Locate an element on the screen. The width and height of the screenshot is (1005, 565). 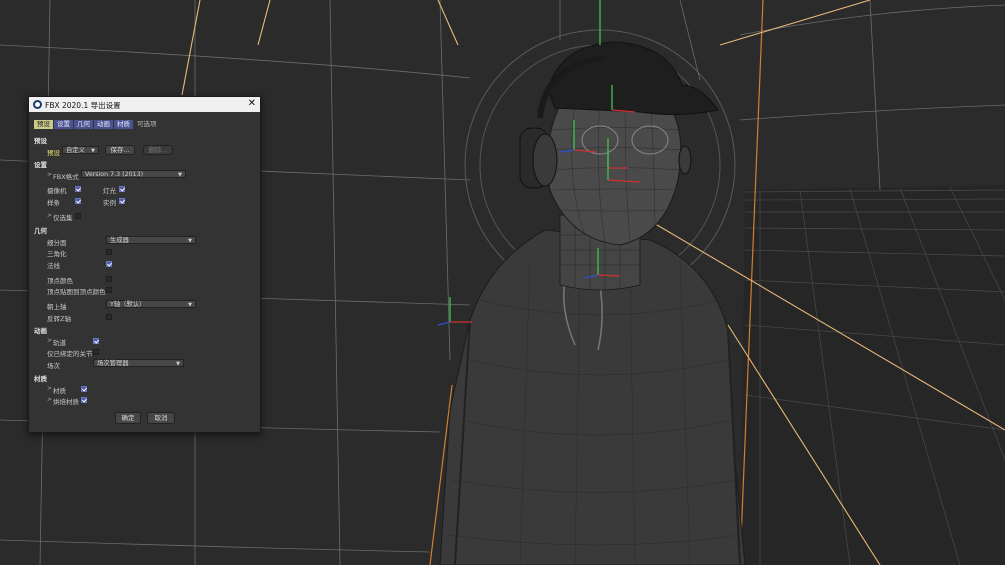
section-materials-heading: 材质 is located at coordinates (40, 379).